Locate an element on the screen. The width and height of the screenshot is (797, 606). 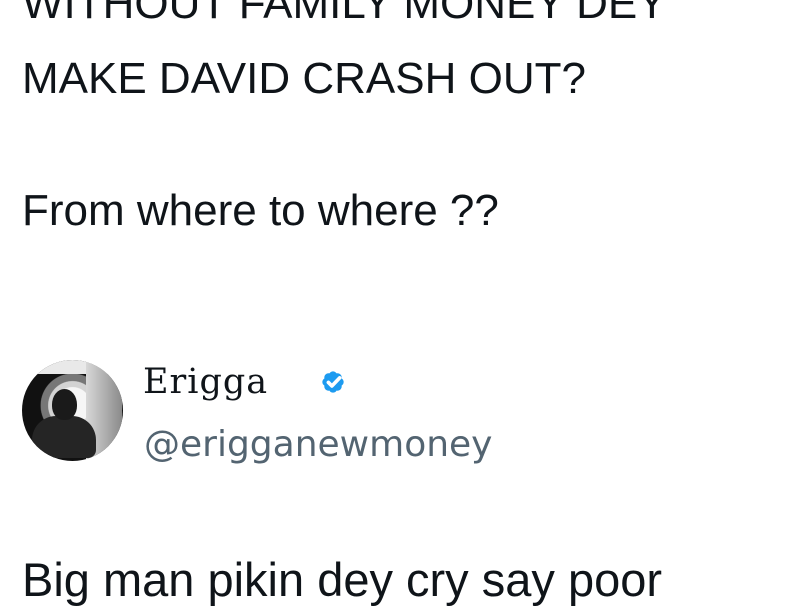
author-display-name: Erigga is located at coordinates (205, 382).